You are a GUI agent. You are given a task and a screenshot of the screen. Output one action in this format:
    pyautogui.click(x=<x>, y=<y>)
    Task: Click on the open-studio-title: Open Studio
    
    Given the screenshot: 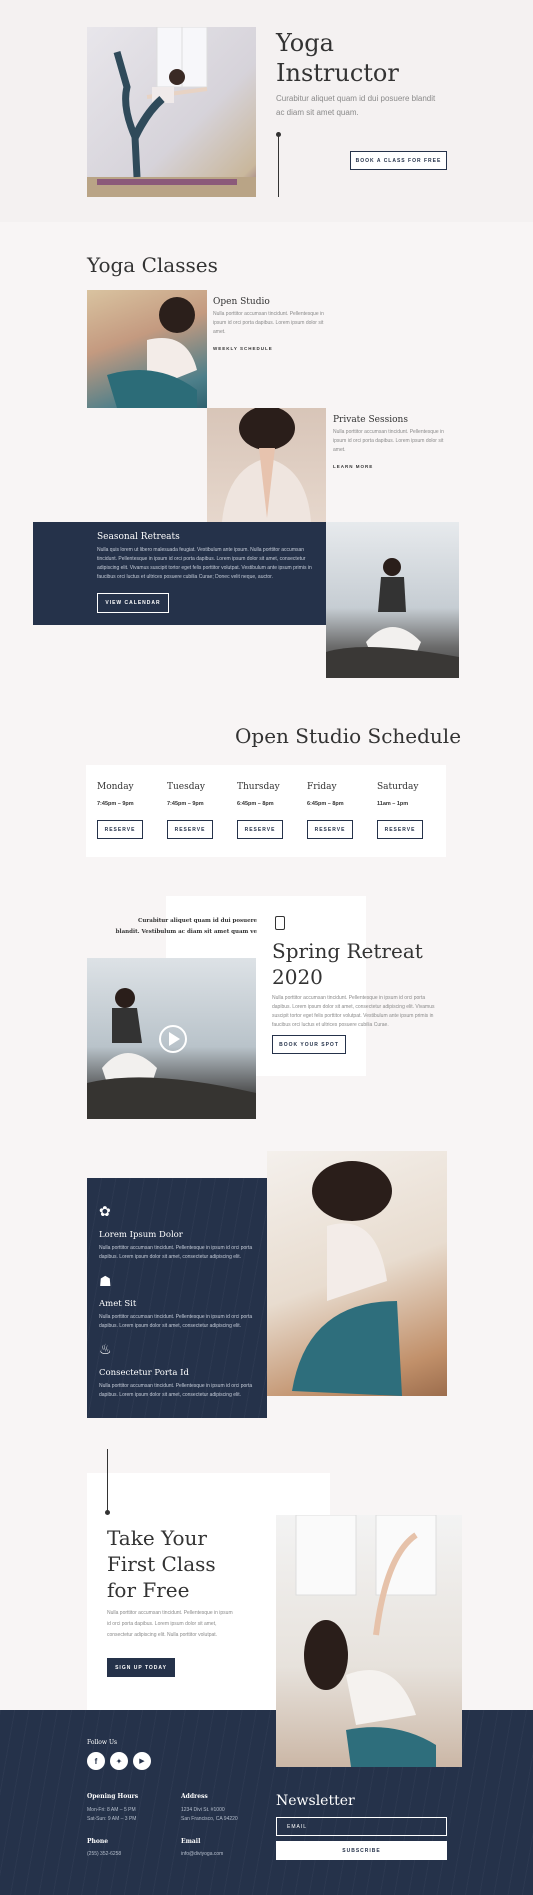 What is the action you would take?
    pyautogui.click(x=241, y=302)
    